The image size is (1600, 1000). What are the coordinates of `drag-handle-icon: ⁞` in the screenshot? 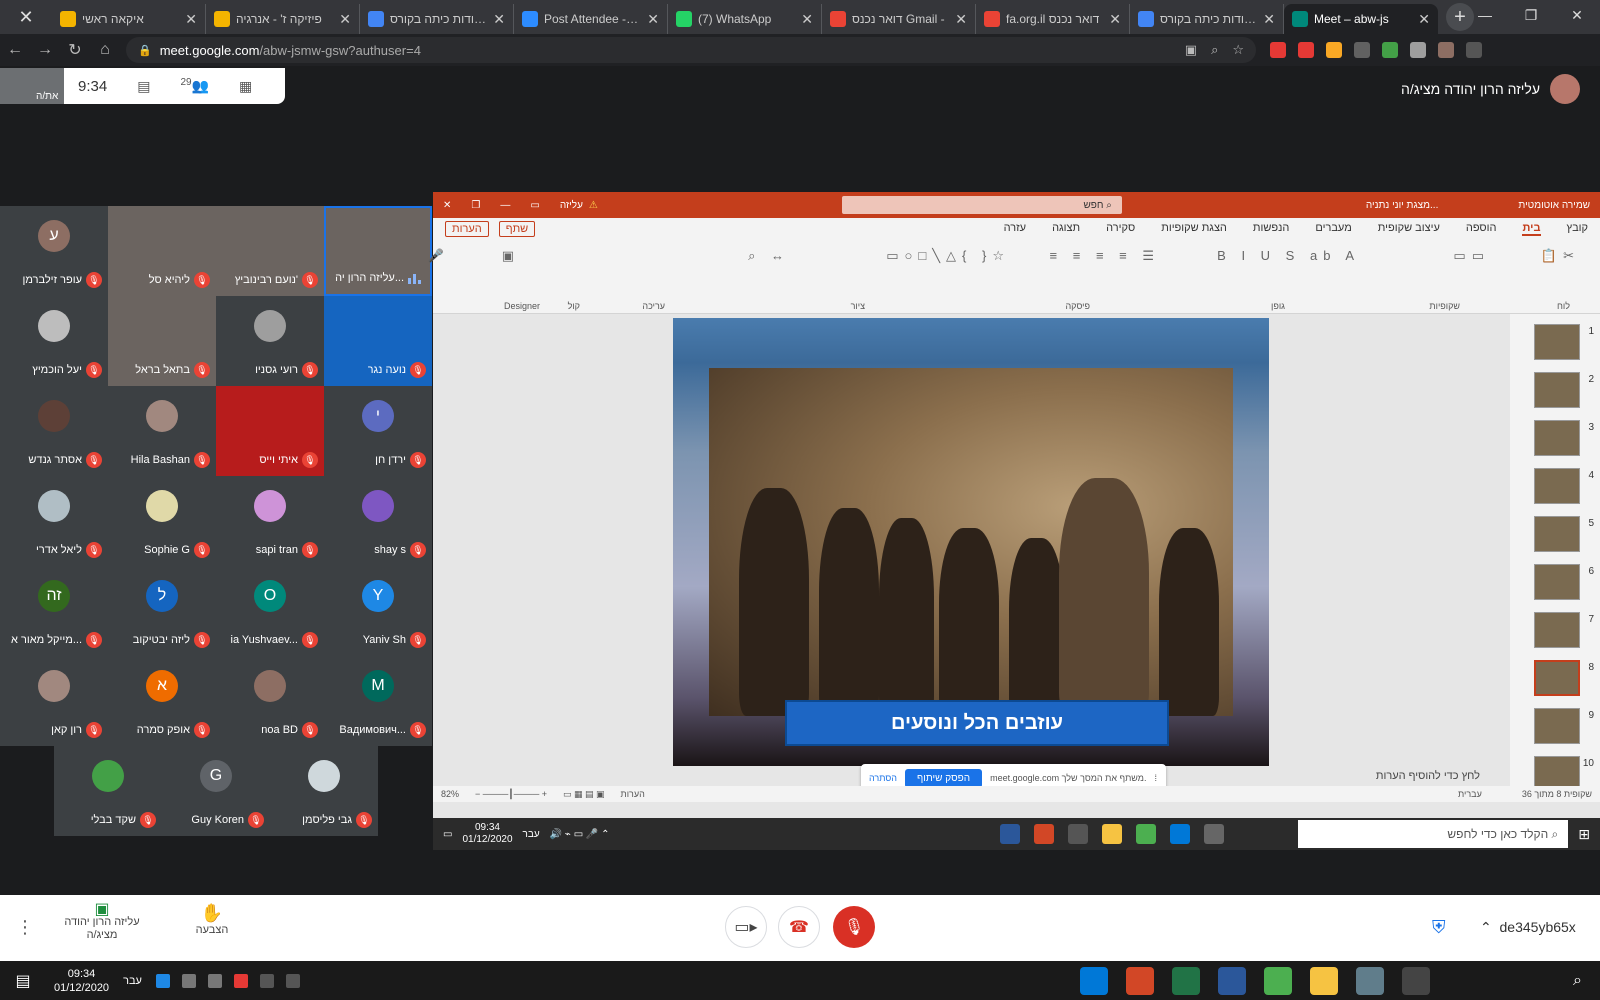 It's located at (1156, 778).